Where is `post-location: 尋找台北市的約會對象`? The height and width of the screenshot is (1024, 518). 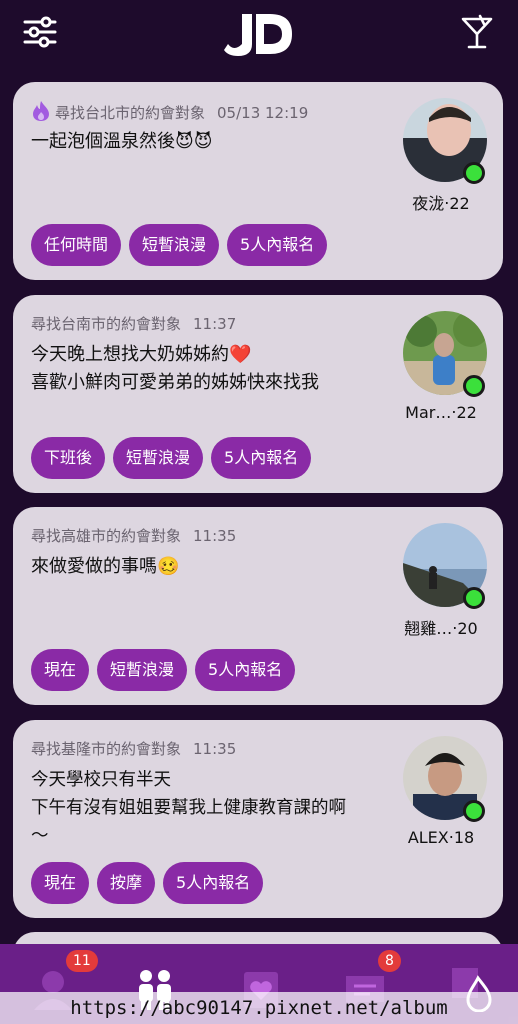 post-location: 尋找台北市的約會對象 is located at coordinates (130, 113).